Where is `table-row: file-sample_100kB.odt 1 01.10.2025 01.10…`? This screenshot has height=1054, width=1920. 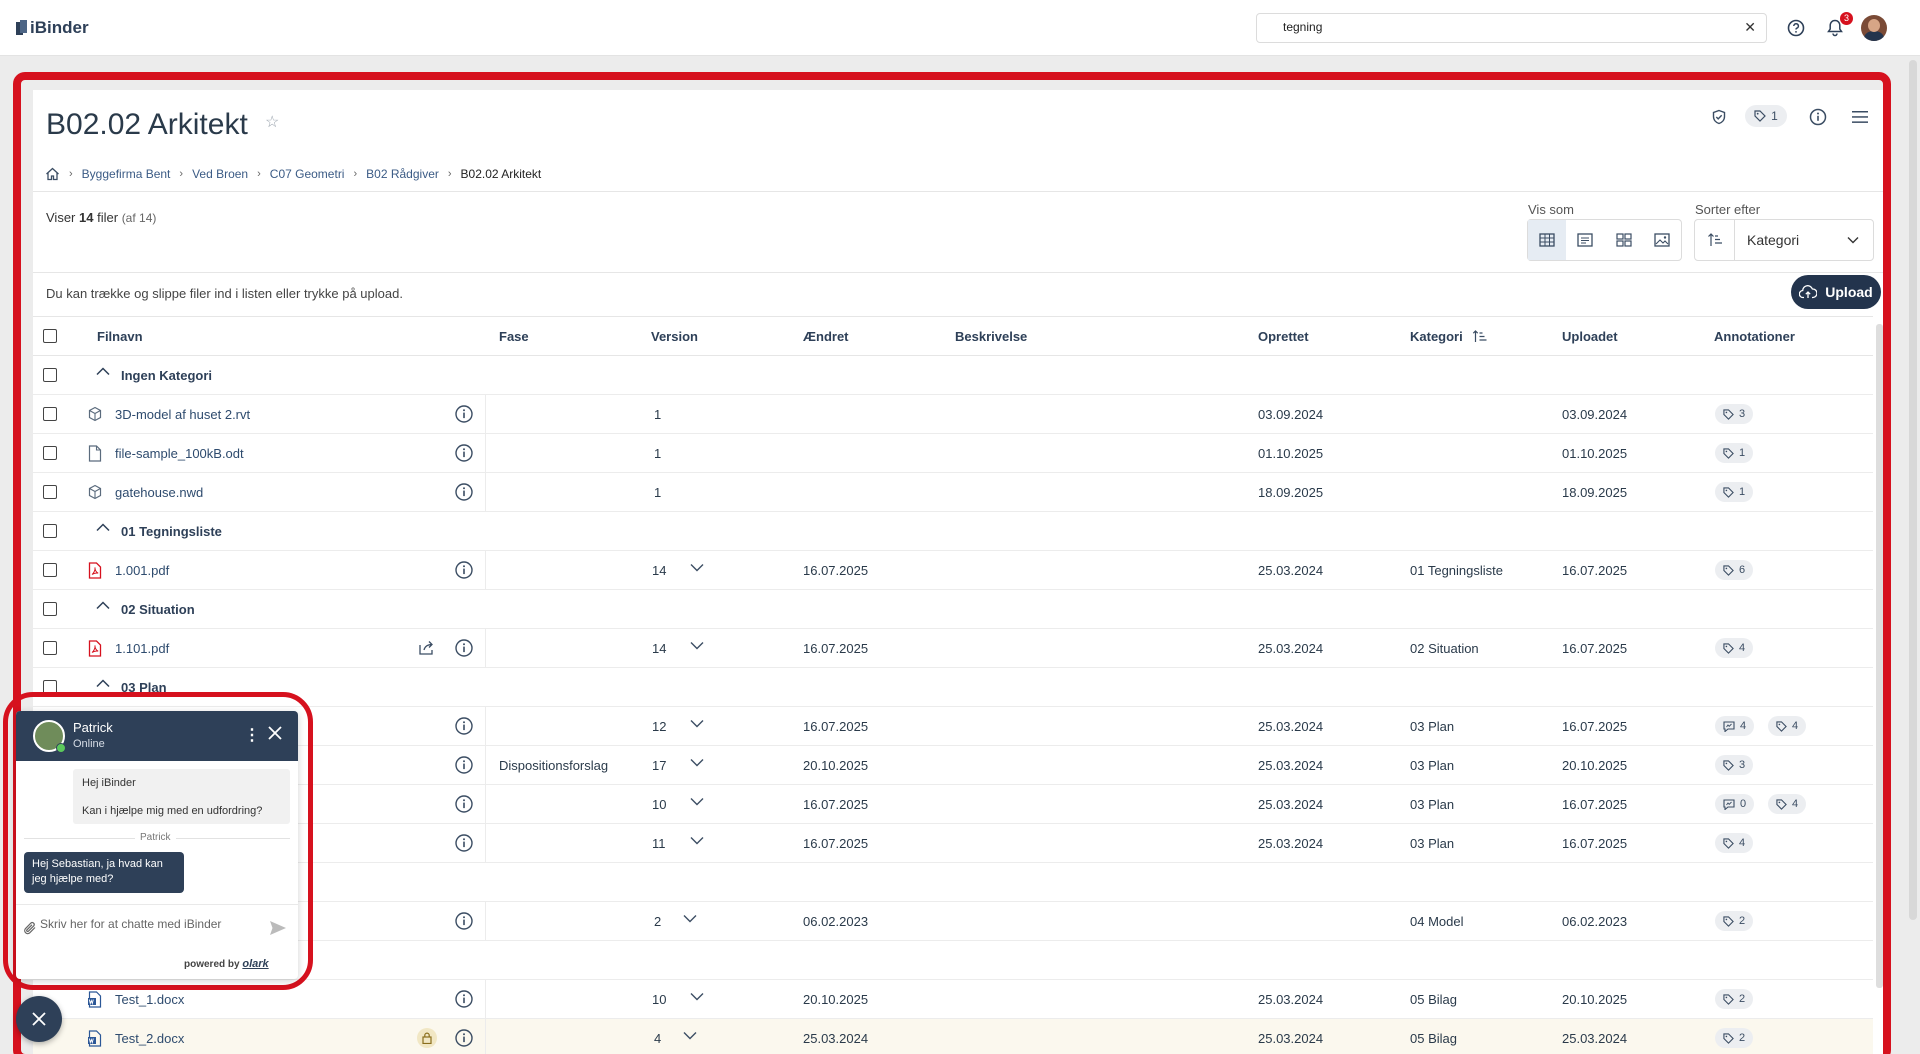
table-row: file-sample_100kB.odt 1 01.10.2025 01.10… is located at coordinates (953, 453).